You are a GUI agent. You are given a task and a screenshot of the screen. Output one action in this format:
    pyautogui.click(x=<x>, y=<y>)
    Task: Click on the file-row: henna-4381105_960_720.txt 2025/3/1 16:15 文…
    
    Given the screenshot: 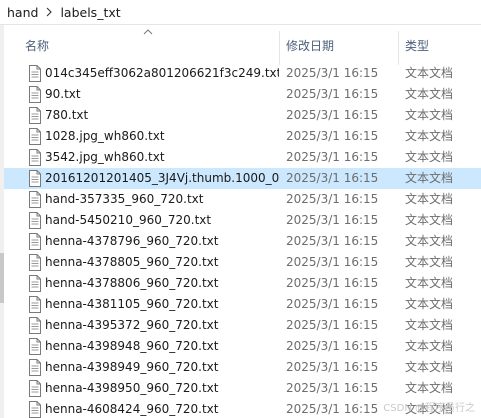 What is the action you would take?
    pyautogui.click(x=242, y=304)
    